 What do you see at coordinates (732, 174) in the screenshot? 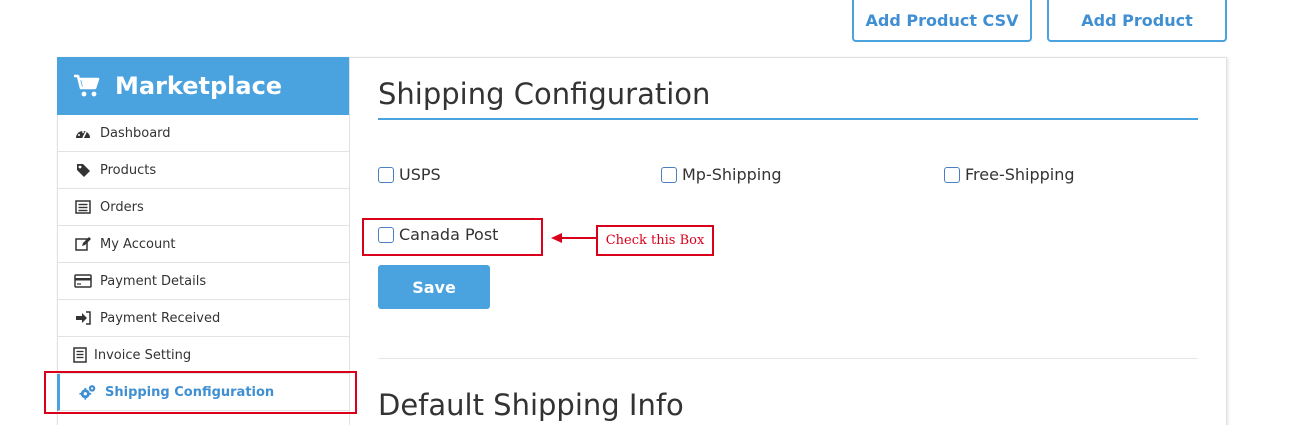
I see `option-label: Mp-Shipping` at bounding box center [732, 174].